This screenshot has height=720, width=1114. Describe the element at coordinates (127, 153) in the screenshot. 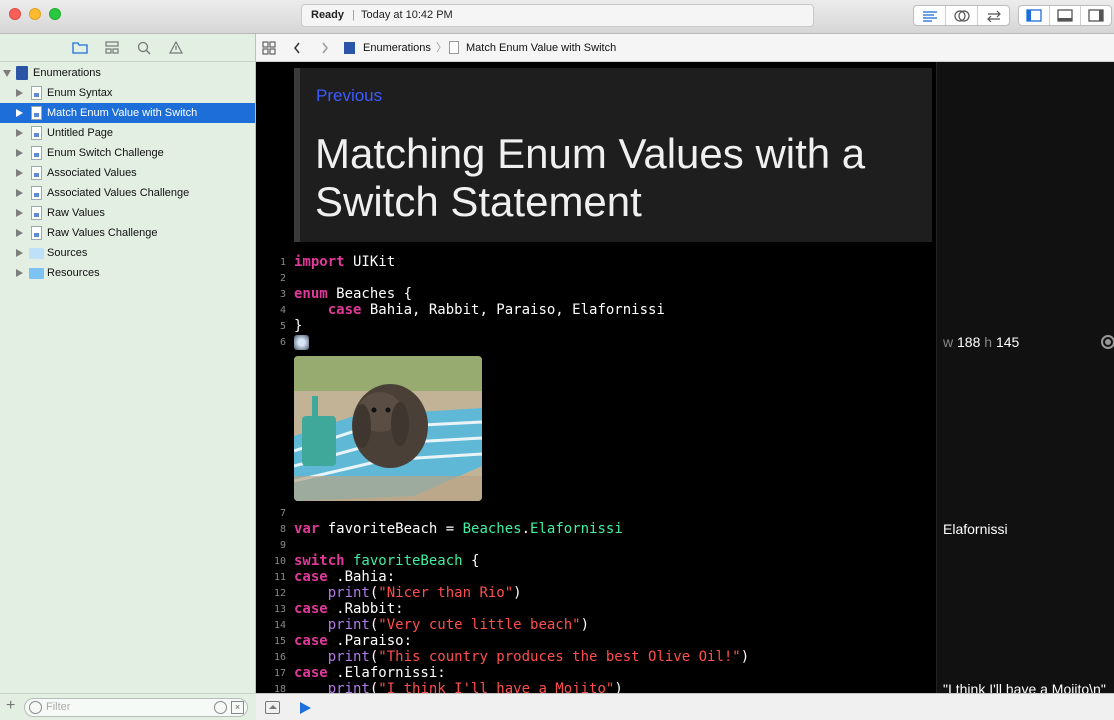

I see `tree-item-enum-switch-challenge: Enum Switch Challenge` at that location.